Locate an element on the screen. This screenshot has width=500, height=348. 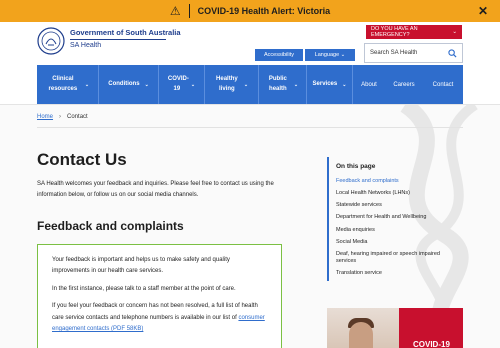
nav-item-healthy-living: Healthy living ⌄ is located at coordinates (232, 84).